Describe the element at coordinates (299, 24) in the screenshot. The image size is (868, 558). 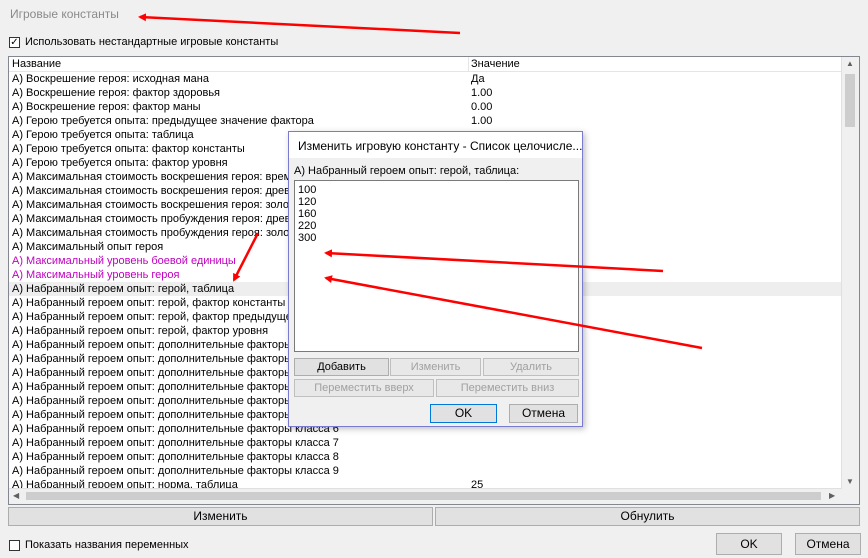
I see `arrow-to-title` at that location.